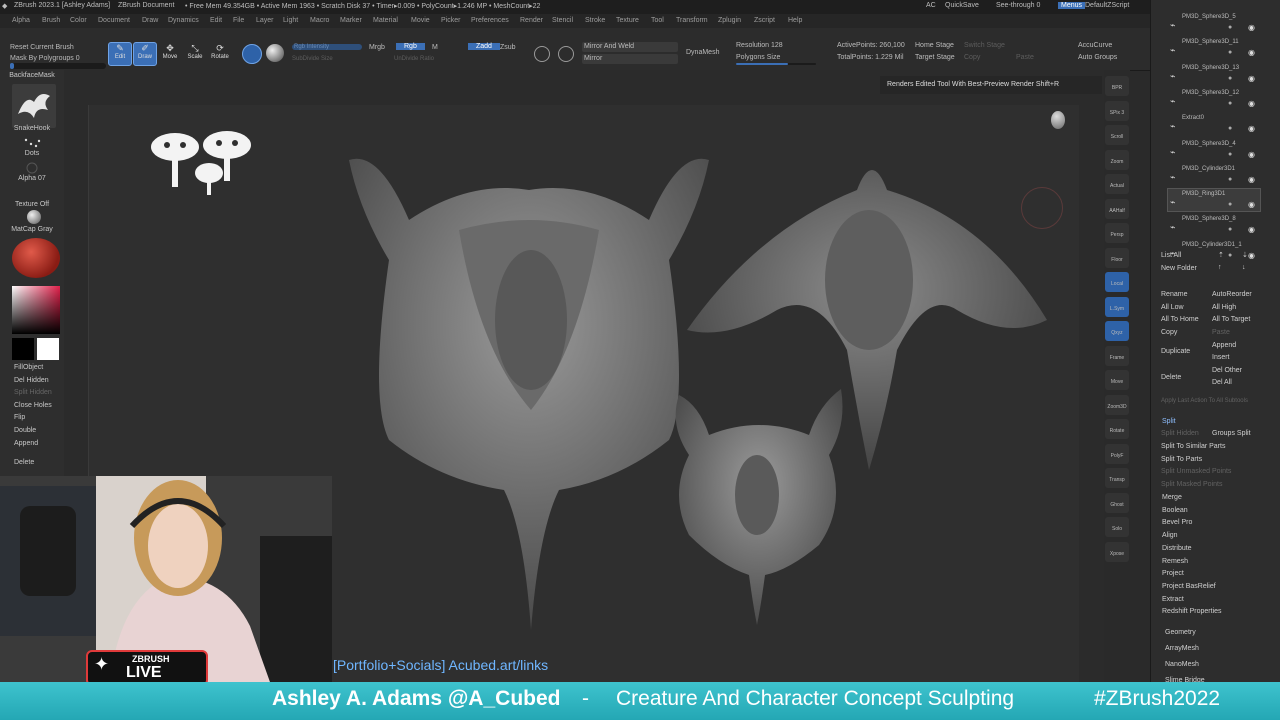 The image size is (1280, 720). Describe the element at coordinates (312, 59) in the screenshot. I see `subdivide-size-label: SubDivide Size` at that location.